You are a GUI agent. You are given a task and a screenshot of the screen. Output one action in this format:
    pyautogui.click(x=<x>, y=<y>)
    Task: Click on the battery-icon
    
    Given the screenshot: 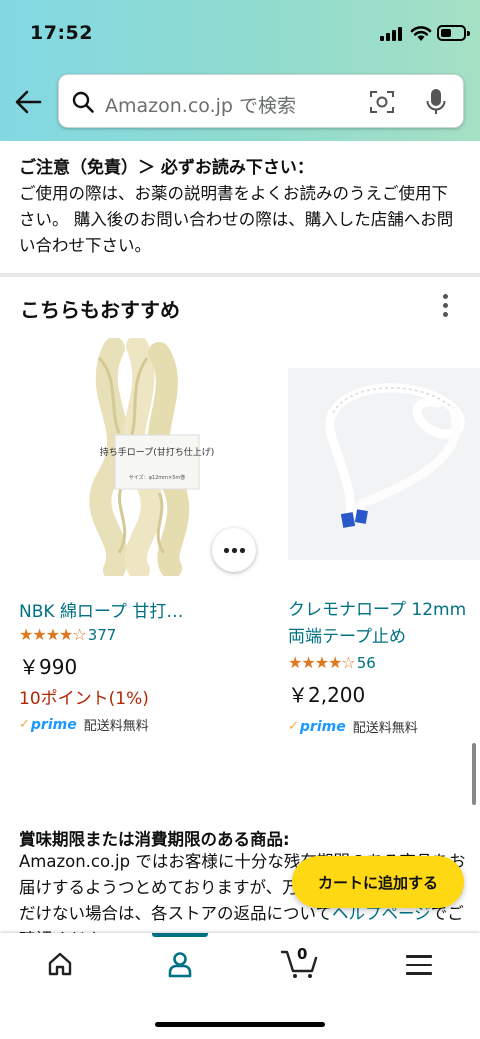 What is the action you would take?
    pyautogui.click(x=453, y=33)
    